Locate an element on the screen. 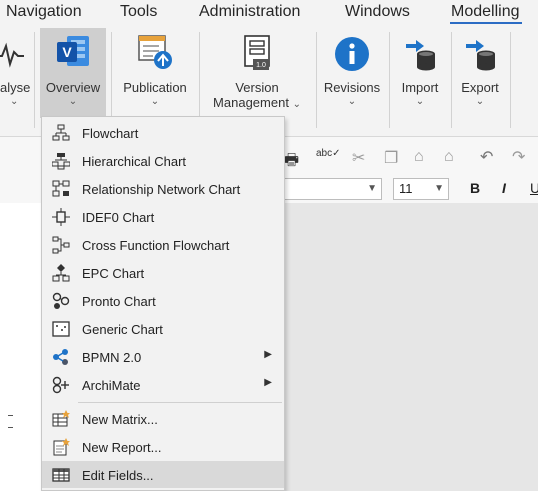  underline-button: U is located at coordinates (534, 188).